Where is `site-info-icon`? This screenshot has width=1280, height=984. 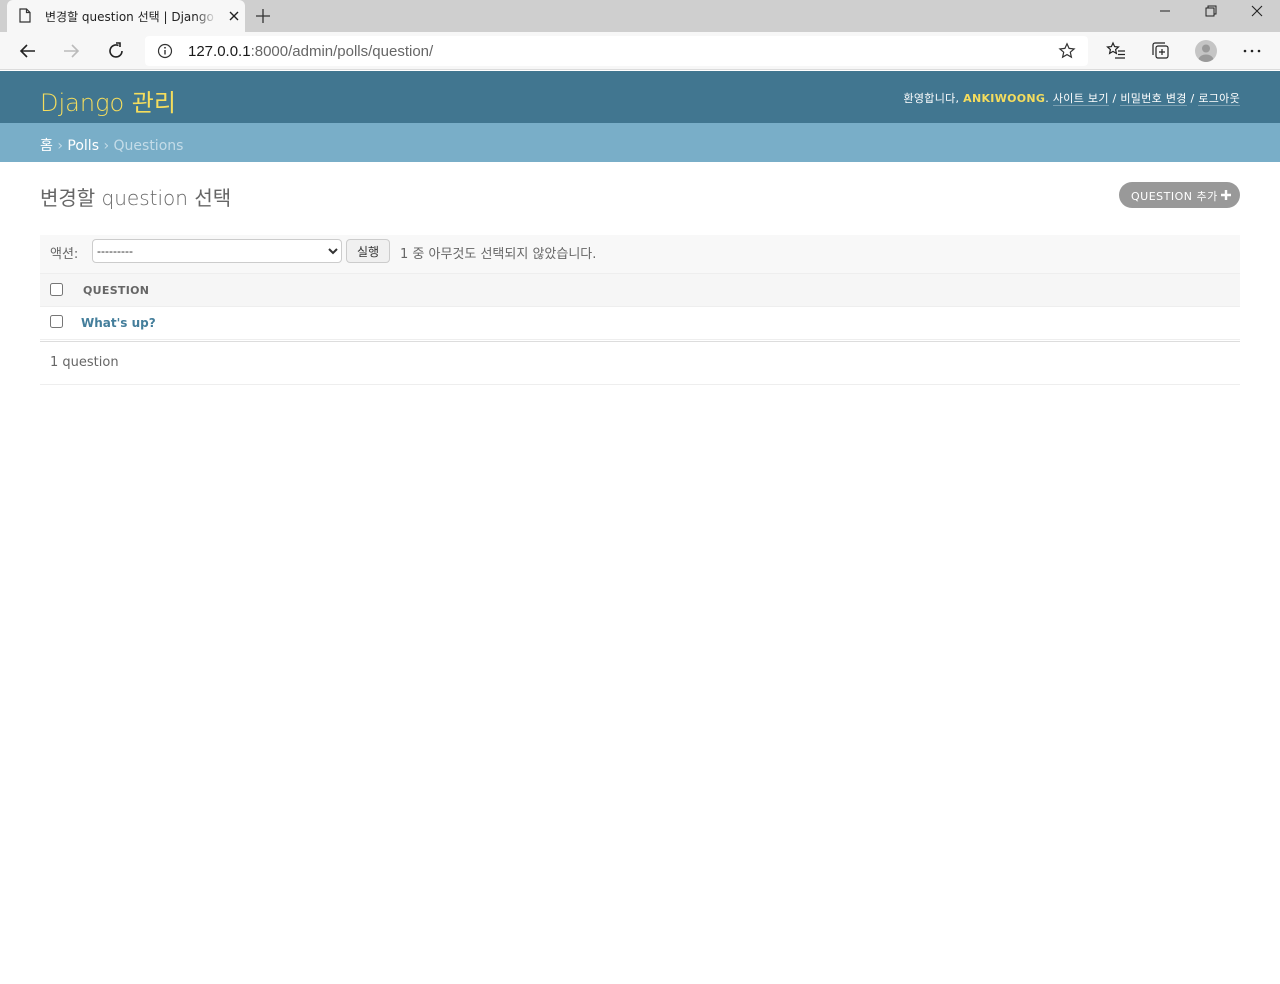
site-info-icon is located at coordinates (165, 51).